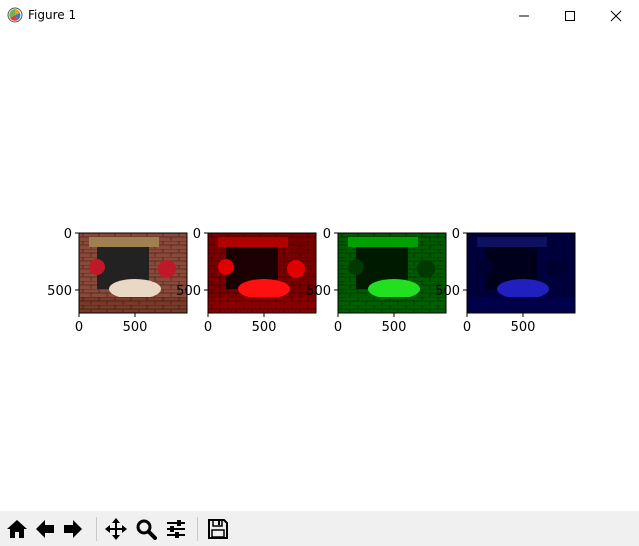 The width and height of the screenshot is (639, 546). I want to click on subplot-rgb: 0 500 0 500, so click(117, 281).